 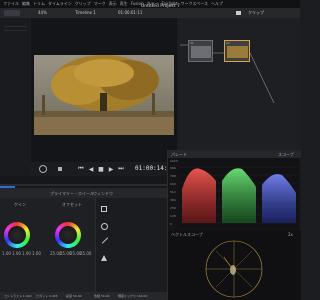 What do you see at coordinates (20, 204) in the screenshot?
I see `wheel-gain-label: ゲイン` at bounding box center [20, 204].